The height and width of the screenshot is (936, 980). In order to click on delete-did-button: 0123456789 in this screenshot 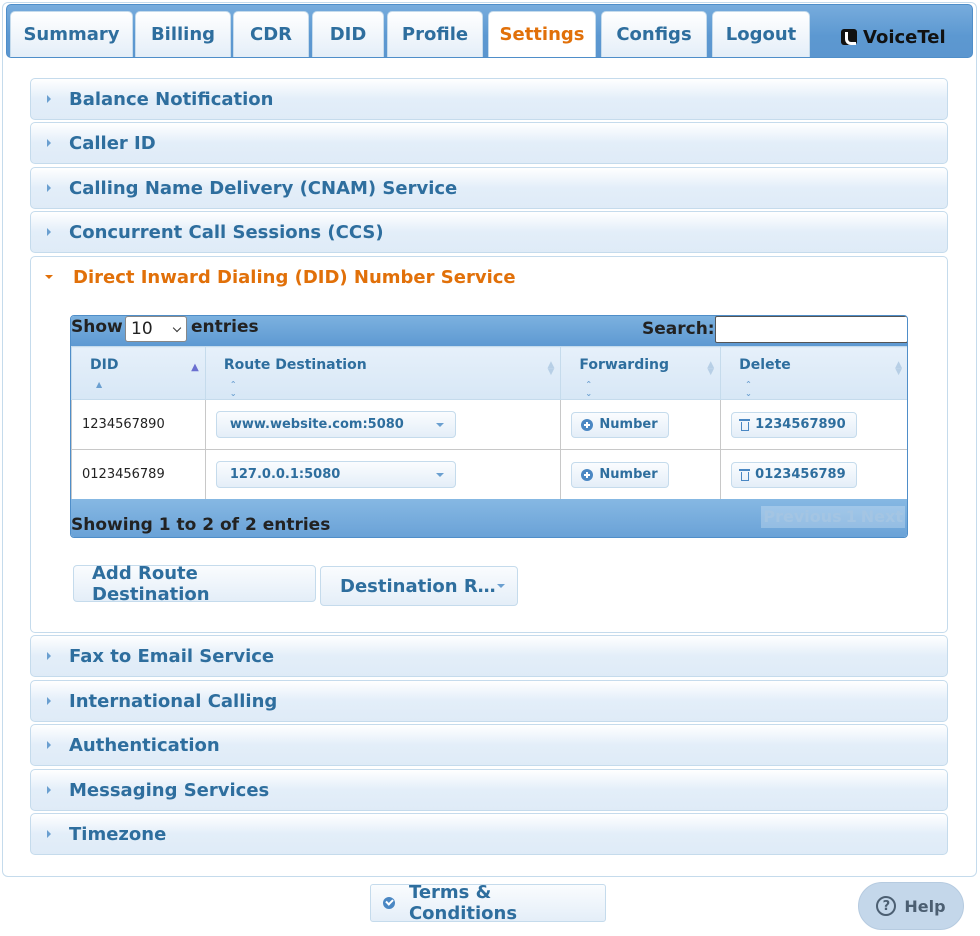, I will do `click(794, 474)`.